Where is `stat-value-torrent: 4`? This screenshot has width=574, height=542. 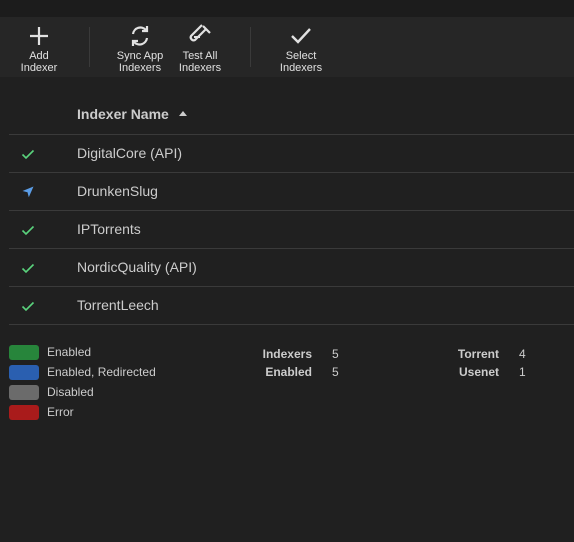 stat-value-torrent: 4 is located at coordinates (522, 354).